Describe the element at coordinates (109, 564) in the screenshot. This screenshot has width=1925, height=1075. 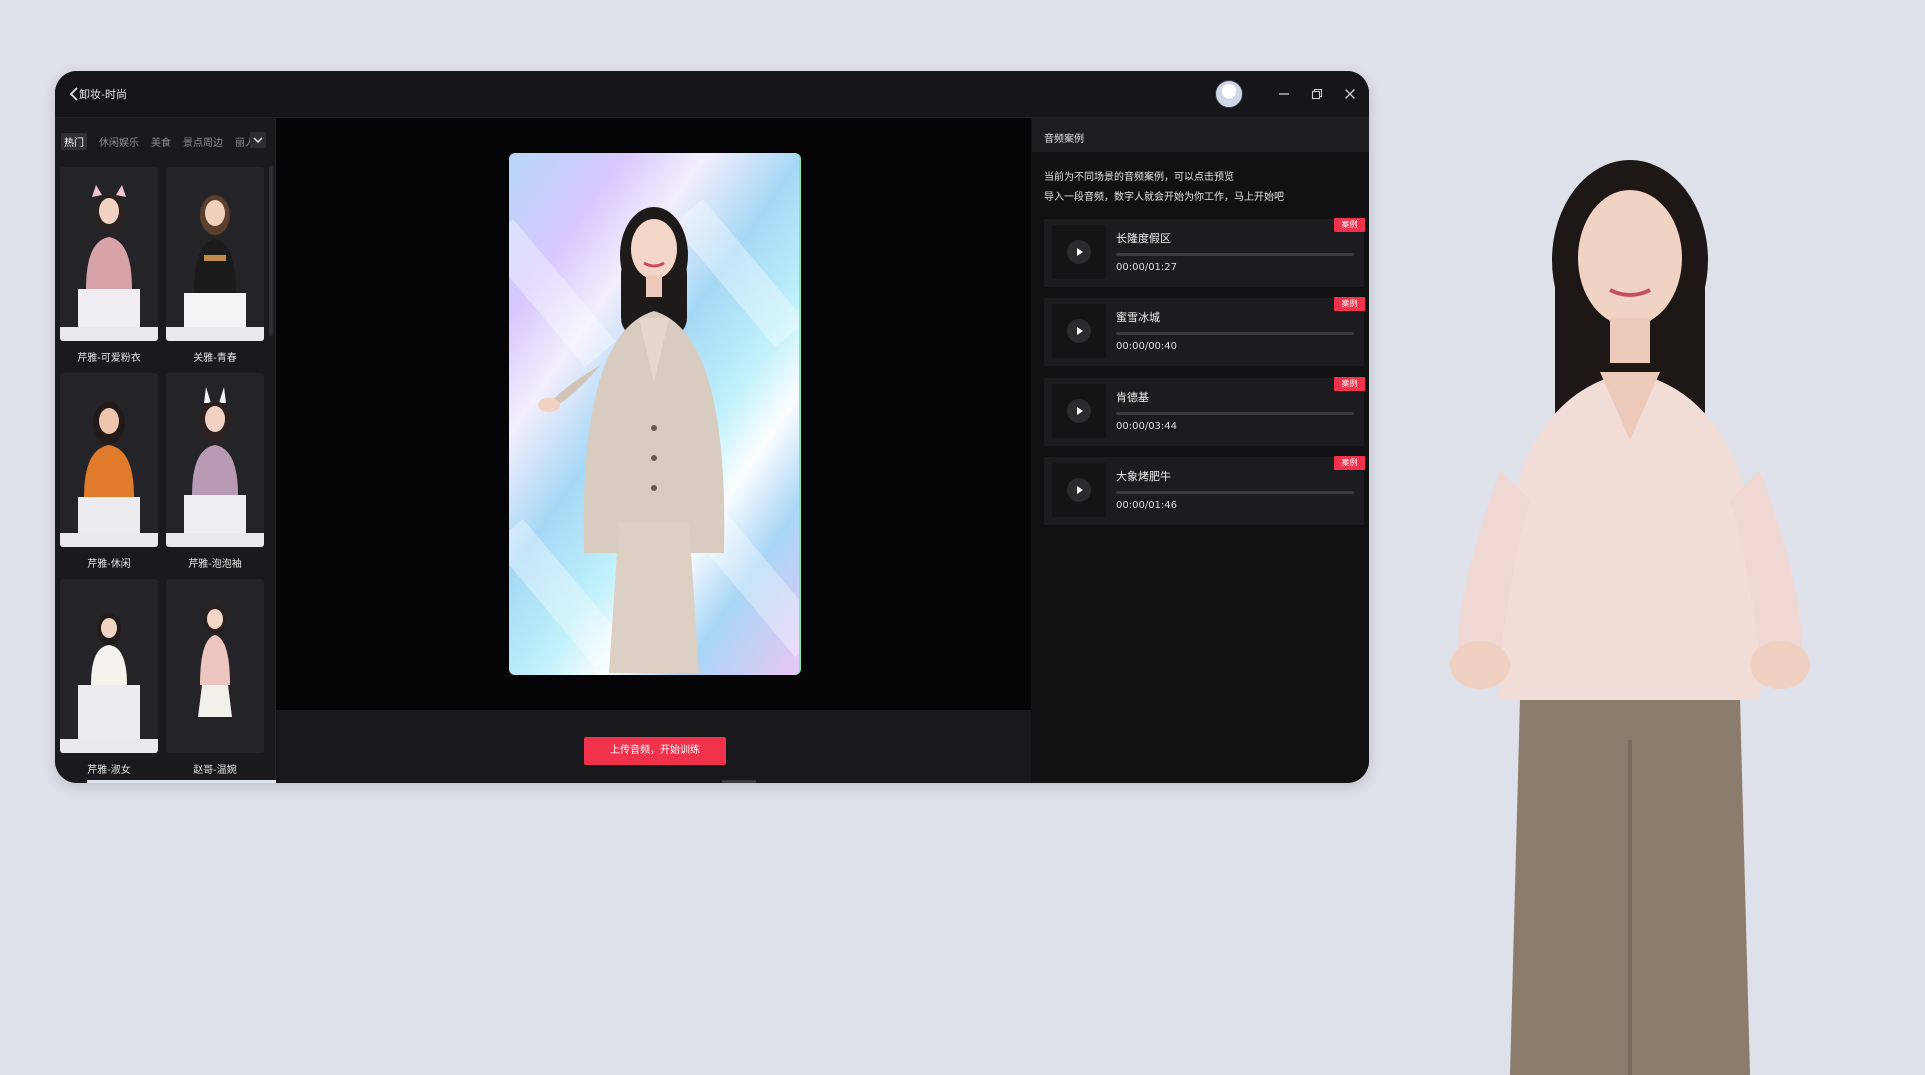
I see `avatar-name: 芹雅-休闲` at that location.